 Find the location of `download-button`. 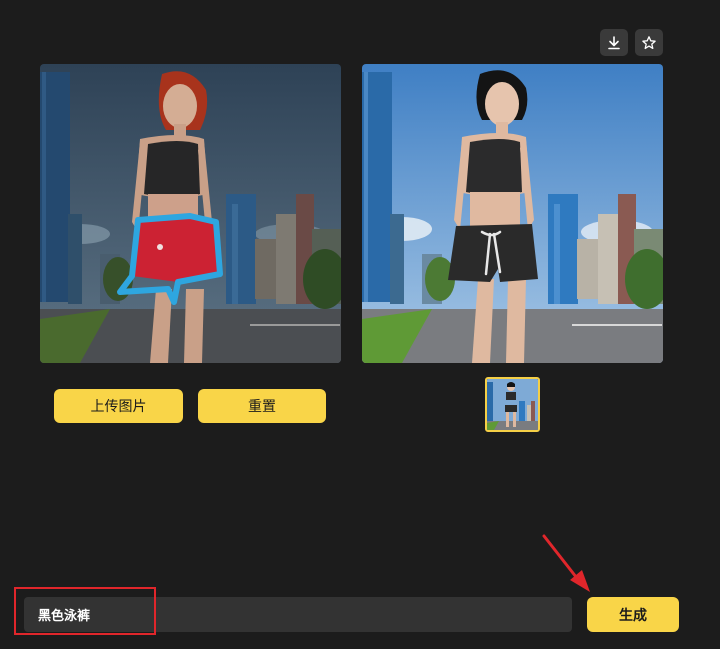

download-button is located at coordinates (614, 42).